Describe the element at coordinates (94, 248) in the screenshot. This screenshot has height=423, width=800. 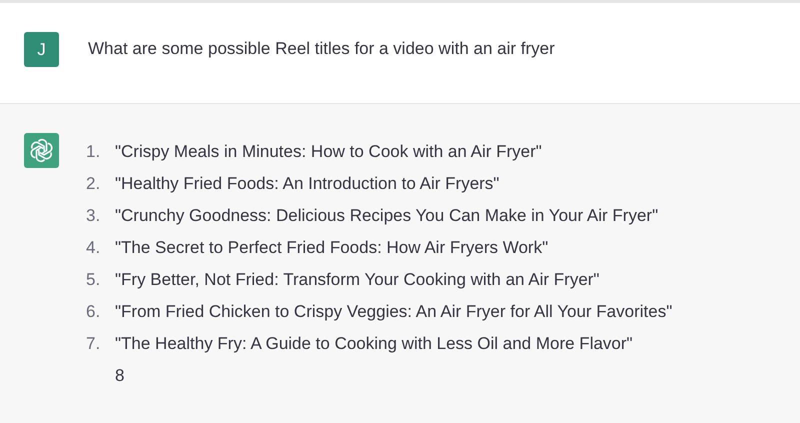
I see `list-number: 4.` at that location.